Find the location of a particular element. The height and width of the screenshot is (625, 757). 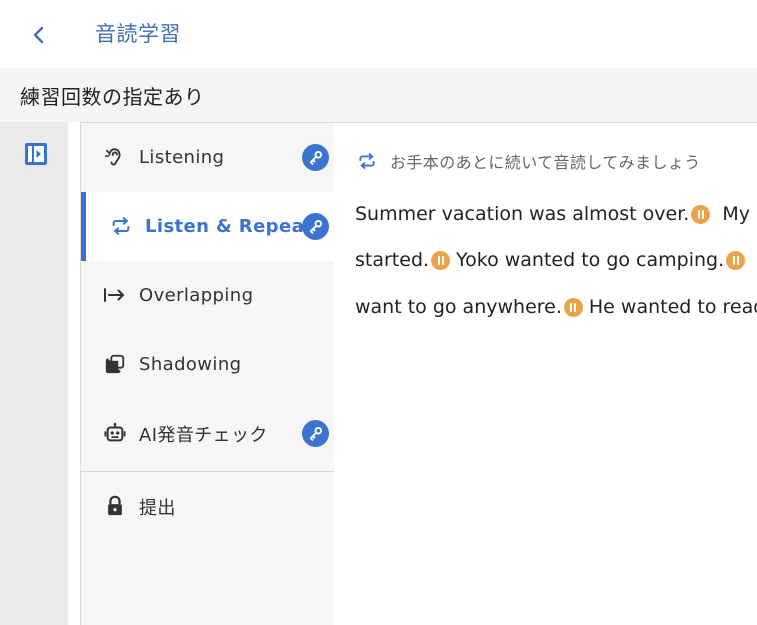

left-rail is located at coordinates (34, 373).